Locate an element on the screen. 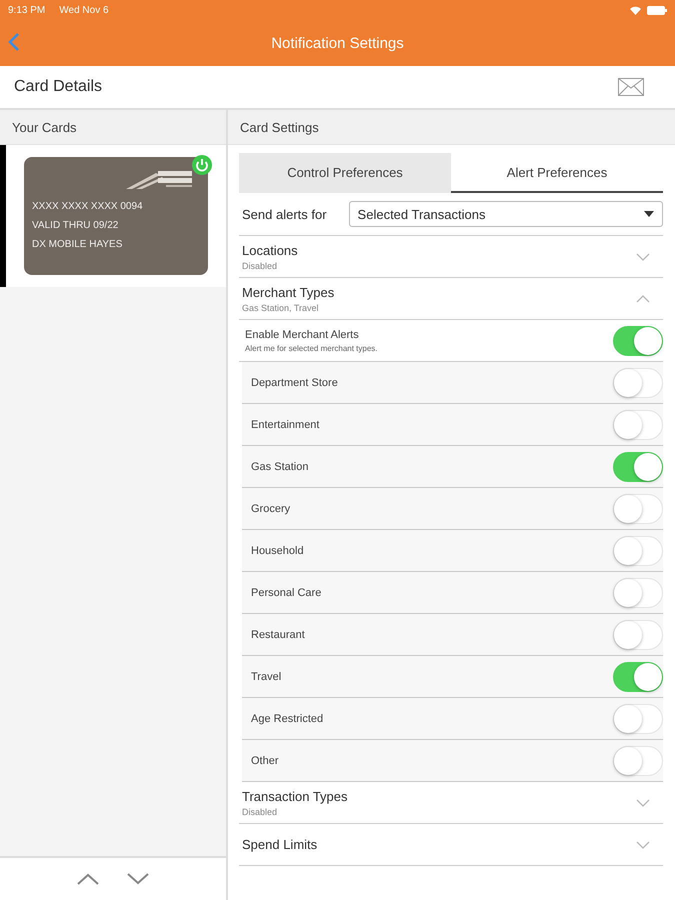  power-icon is located at coordinates (202, 165).